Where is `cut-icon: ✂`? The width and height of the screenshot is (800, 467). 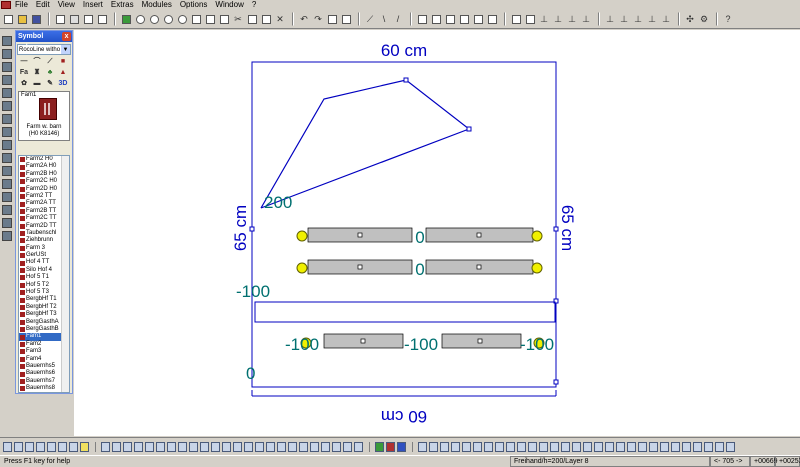
cut-icon: ✂ is located at coordinates (238, 19).